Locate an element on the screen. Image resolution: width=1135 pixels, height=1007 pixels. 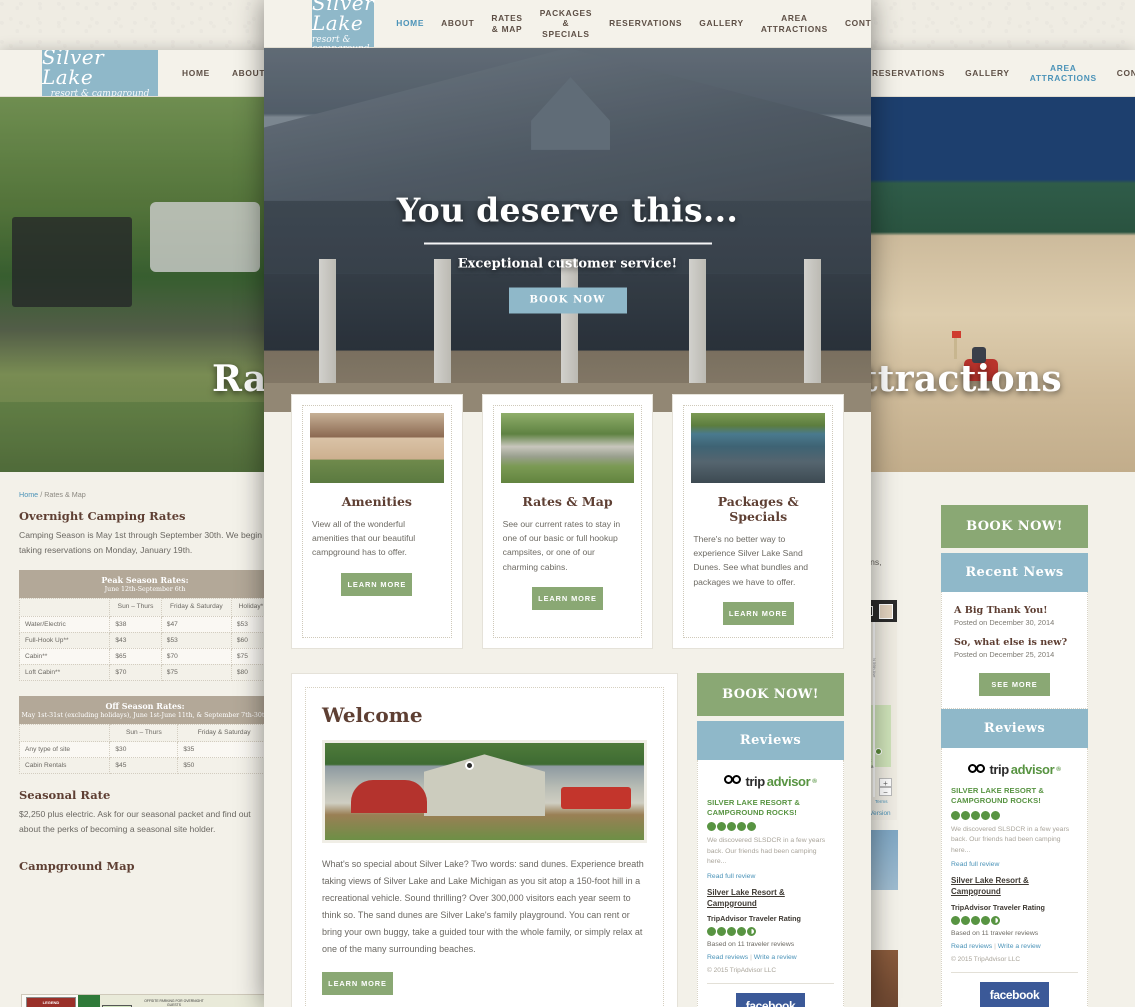
rate-value: $70 is located at coordinates (135, 672).